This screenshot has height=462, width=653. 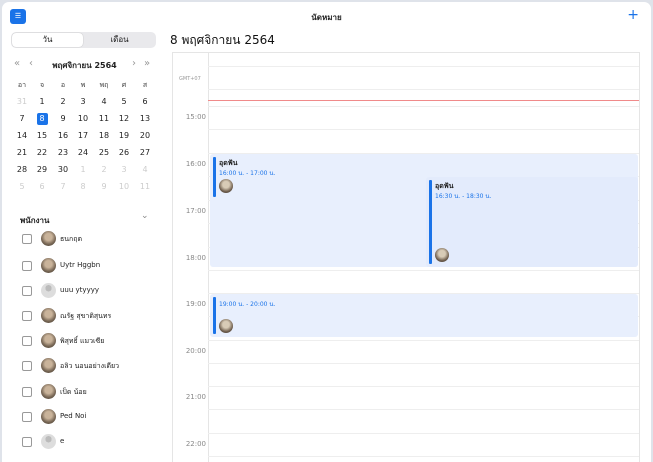 I want to click on hour-label: 18:00, so click(x=195, y=258).